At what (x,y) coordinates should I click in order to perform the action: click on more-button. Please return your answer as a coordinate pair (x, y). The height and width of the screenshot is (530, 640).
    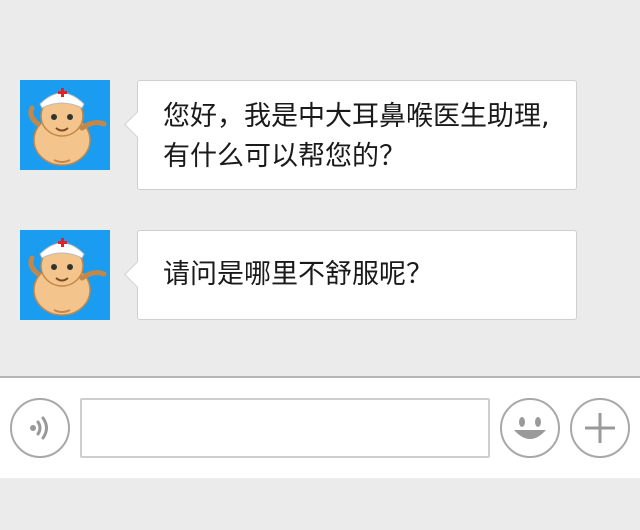
    Looking at the image, I should click on (600, 428).